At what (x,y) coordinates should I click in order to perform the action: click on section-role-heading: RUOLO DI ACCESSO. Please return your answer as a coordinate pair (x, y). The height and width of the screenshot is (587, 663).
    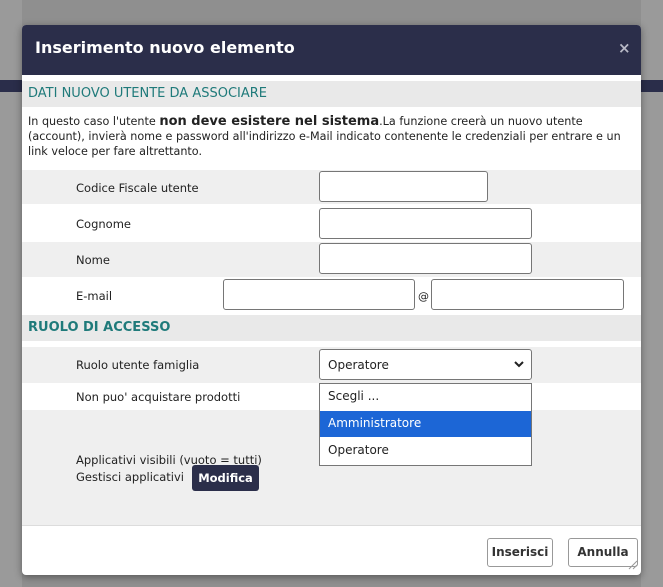
    Looking at the image, I should click on (331, 328).